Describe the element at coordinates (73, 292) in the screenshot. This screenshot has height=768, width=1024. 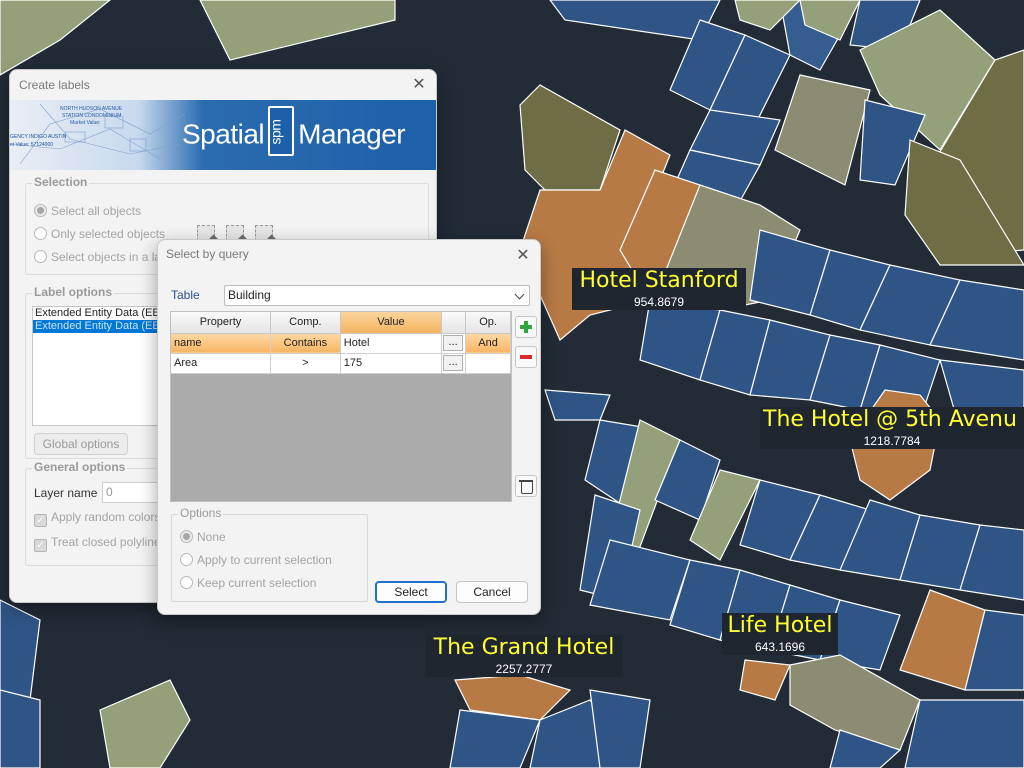
I see `group-title: Label options` at that location.